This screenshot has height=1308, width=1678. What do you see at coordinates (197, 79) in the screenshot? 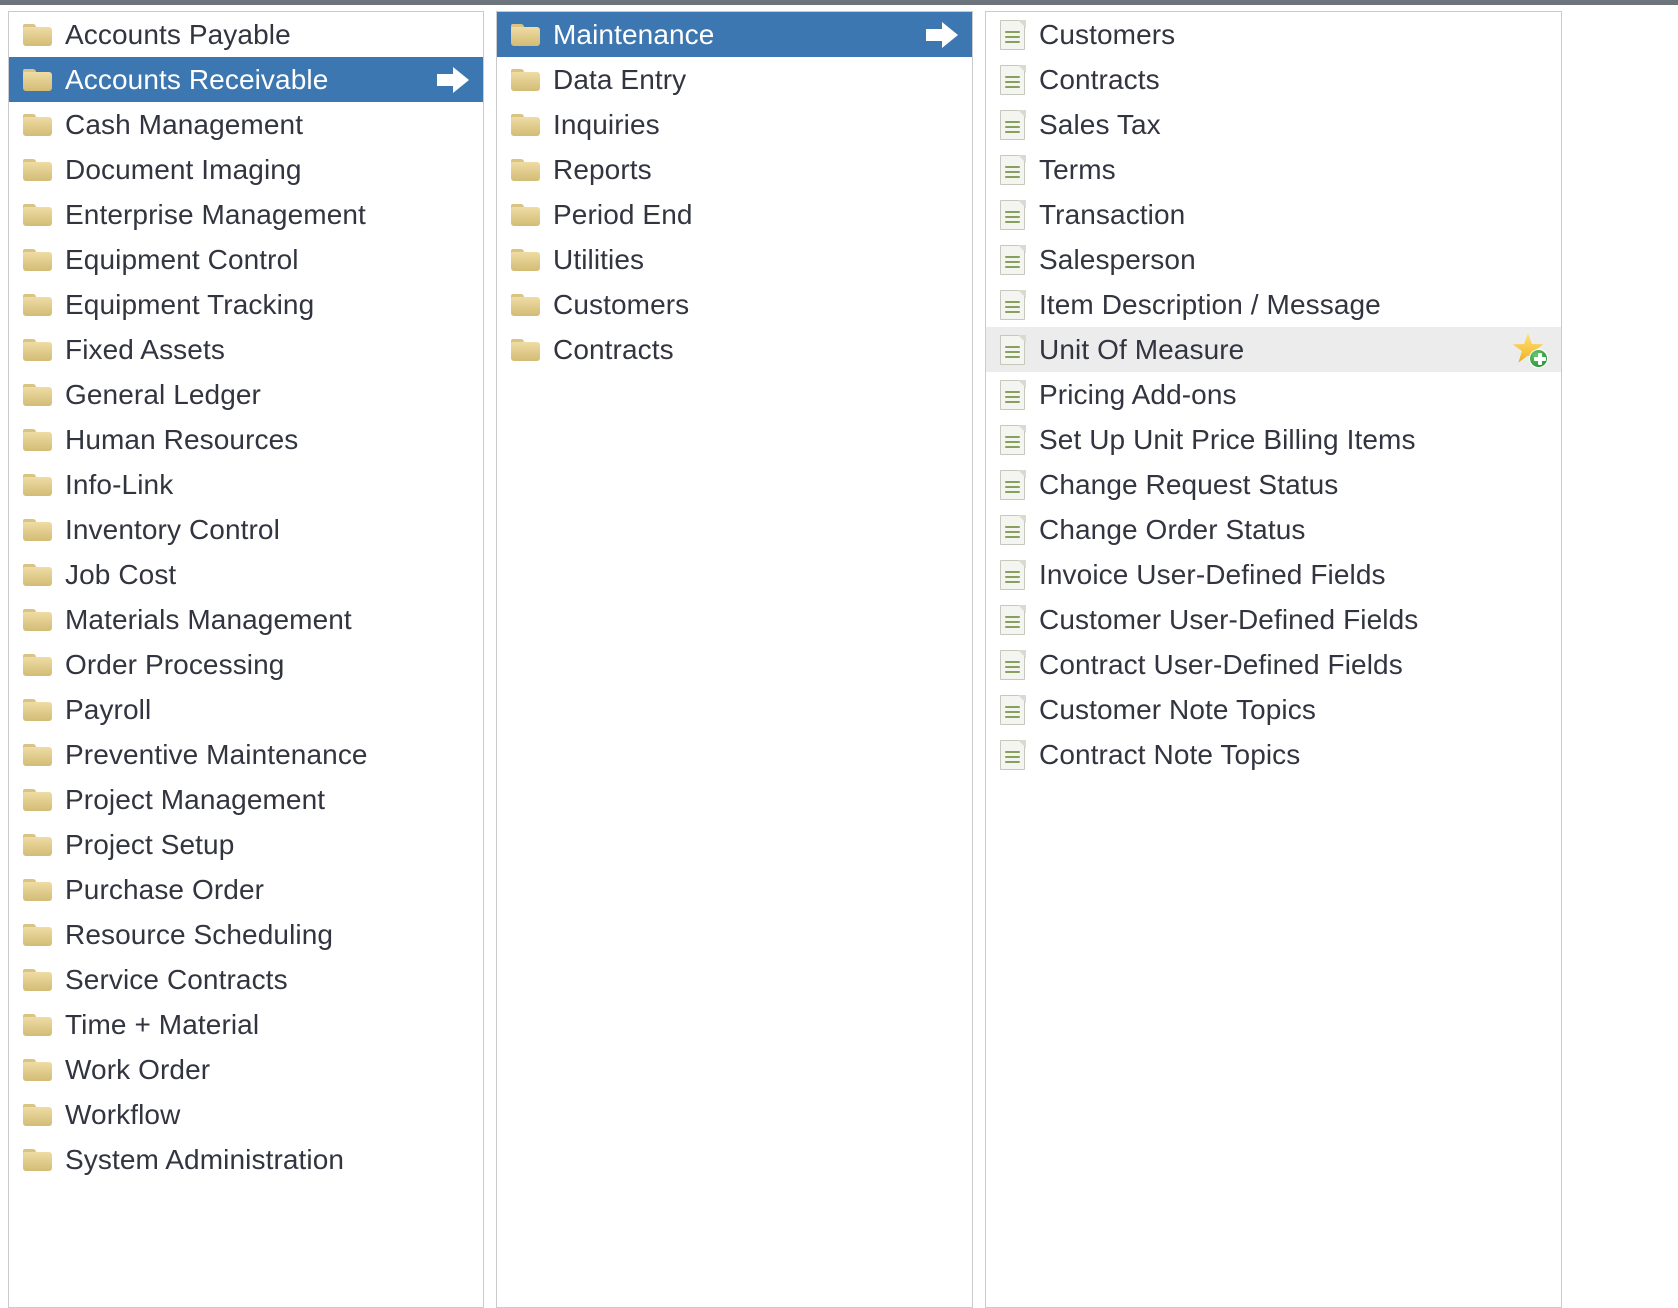
I see `list-item-label: Accounts Receivable` at bounding box center [197, 79].